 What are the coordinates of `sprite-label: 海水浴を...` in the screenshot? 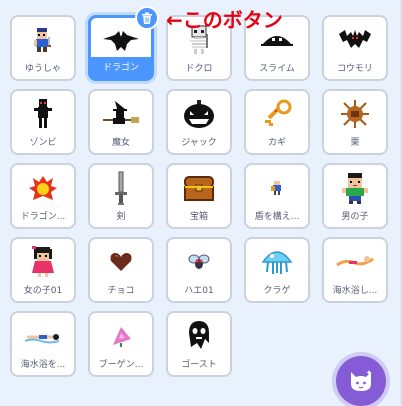 It's located at (43, 365).